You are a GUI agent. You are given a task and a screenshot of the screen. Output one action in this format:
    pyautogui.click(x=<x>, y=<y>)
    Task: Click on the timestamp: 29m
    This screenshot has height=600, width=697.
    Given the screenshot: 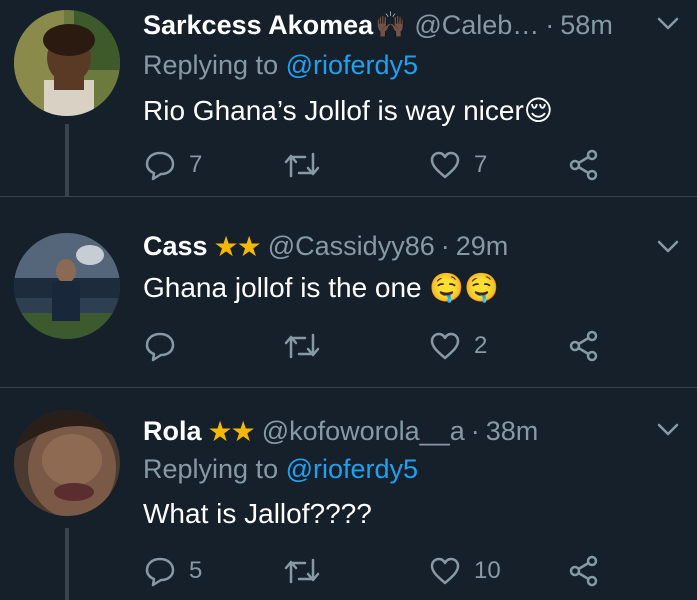 What is the action you would take?
    pyautogui.click(x=482, y=246)
    